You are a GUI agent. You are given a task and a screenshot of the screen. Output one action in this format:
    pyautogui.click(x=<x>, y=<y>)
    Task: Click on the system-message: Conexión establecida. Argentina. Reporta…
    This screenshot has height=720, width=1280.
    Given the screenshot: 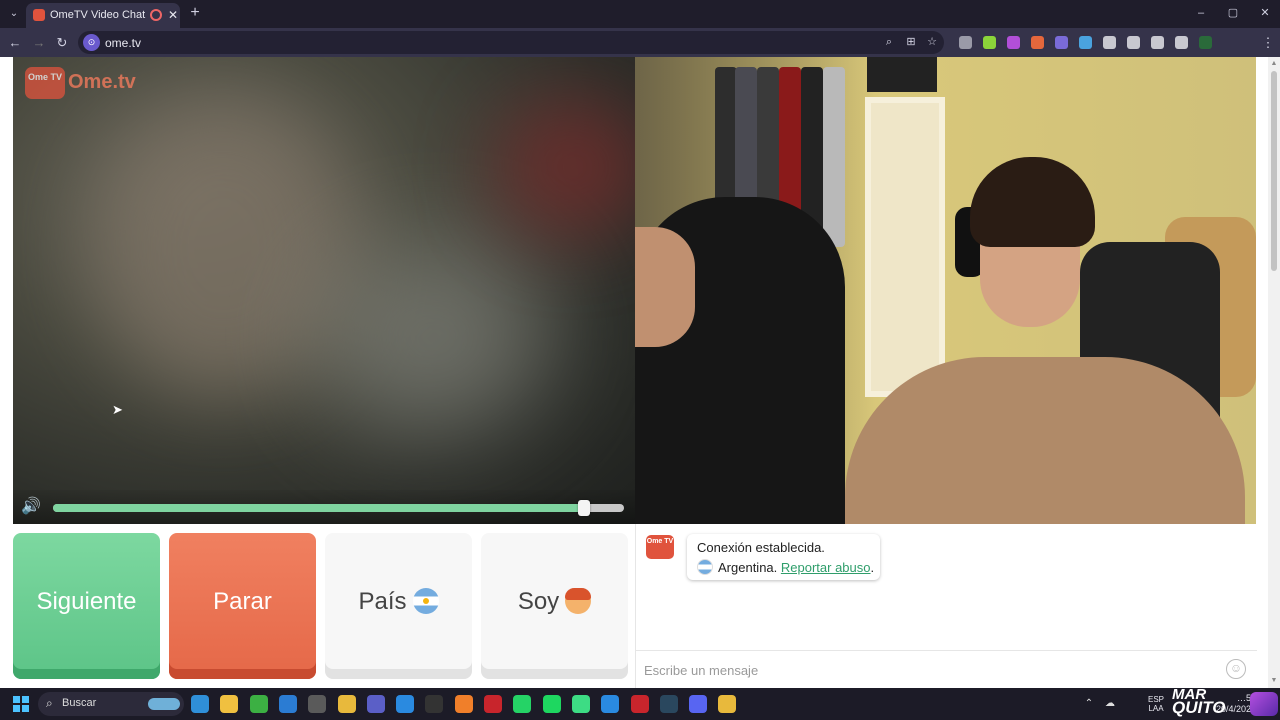 What is the action you would take?
    pyautogui.click(x=783, y=557)
    